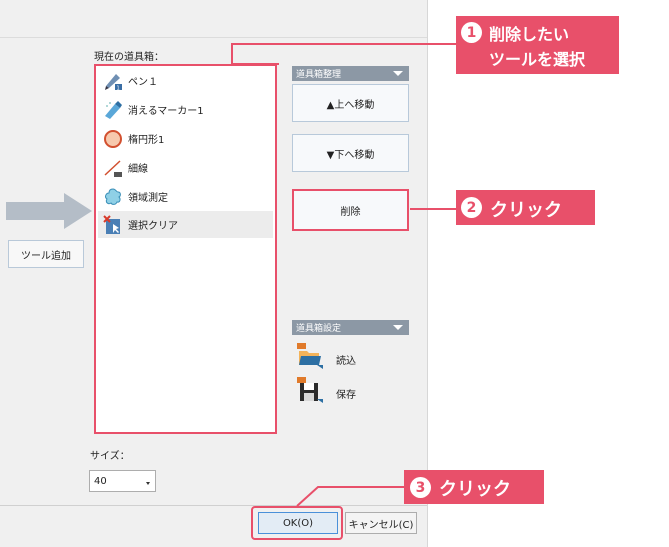  I want to click on step3-callout: 3 クリック, so click(474, 487).